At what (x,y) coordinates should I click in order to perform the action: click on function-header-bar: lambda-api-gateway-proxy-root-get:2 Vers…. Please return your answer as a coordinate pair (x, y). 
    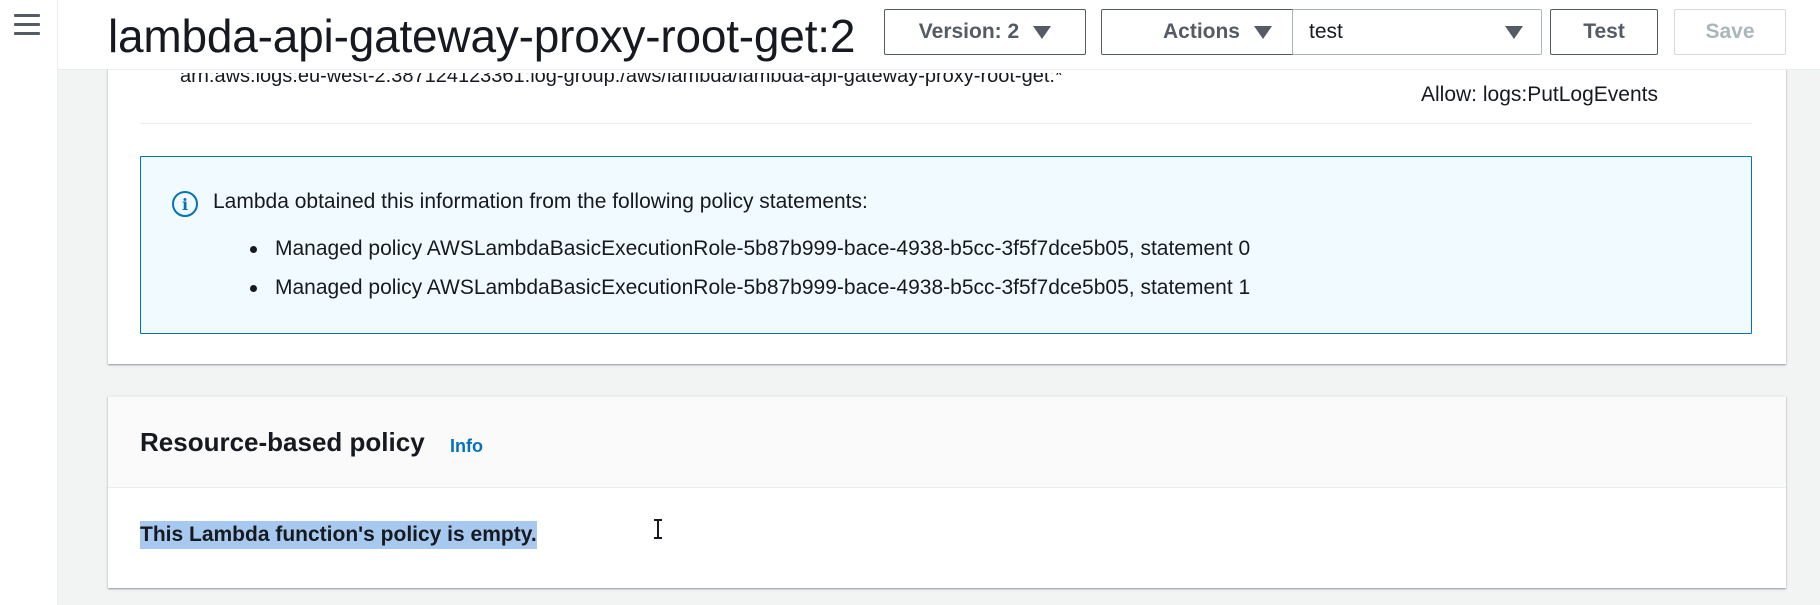
    Looking at the image, I should click on (939, 35).